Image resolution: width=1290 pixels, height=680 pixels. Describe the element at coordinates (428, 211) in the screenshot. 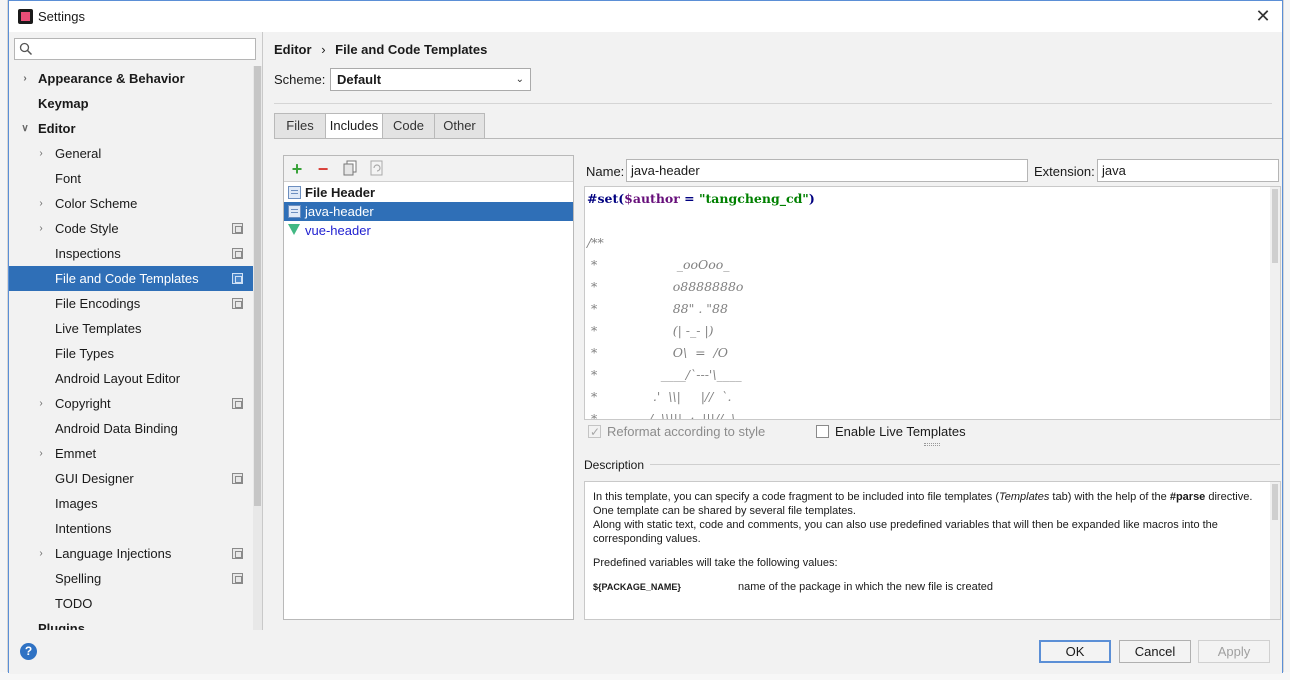

I see `template-list-item: java-header` at that location.